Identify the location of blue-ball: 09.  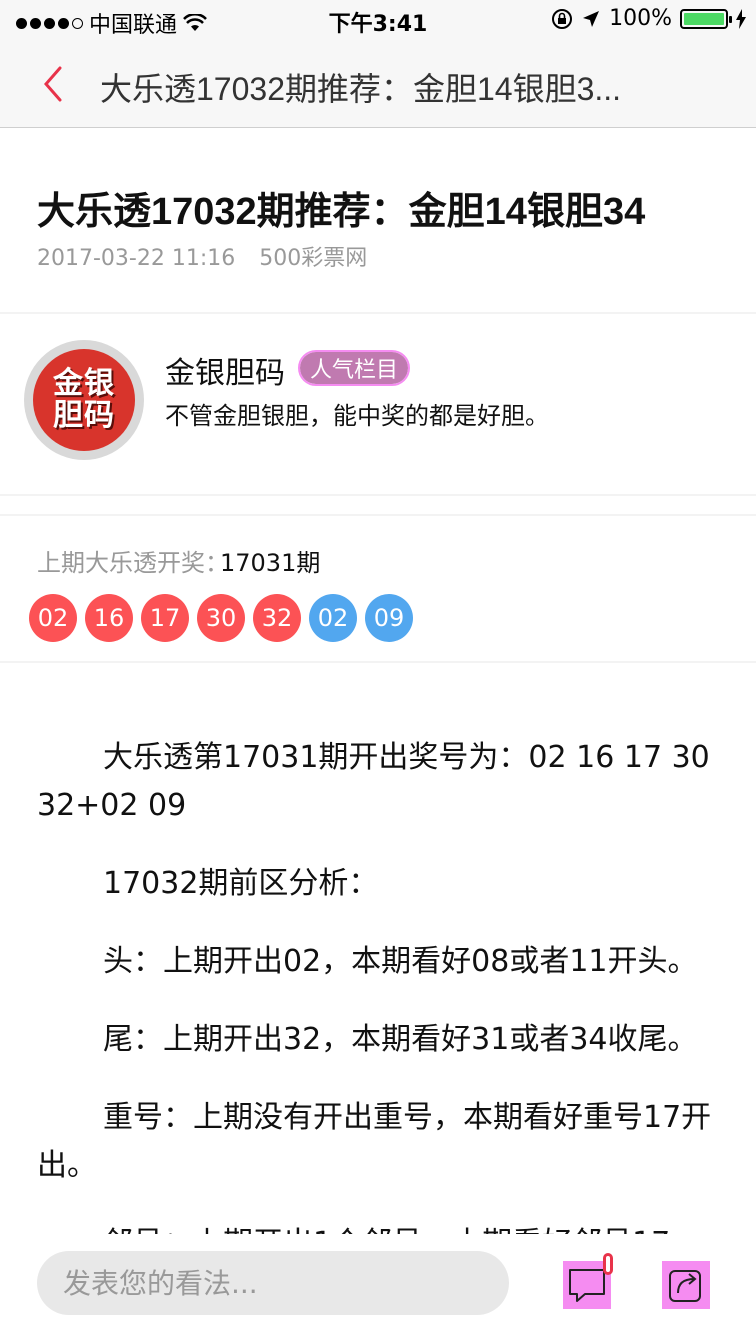
(389, 618).